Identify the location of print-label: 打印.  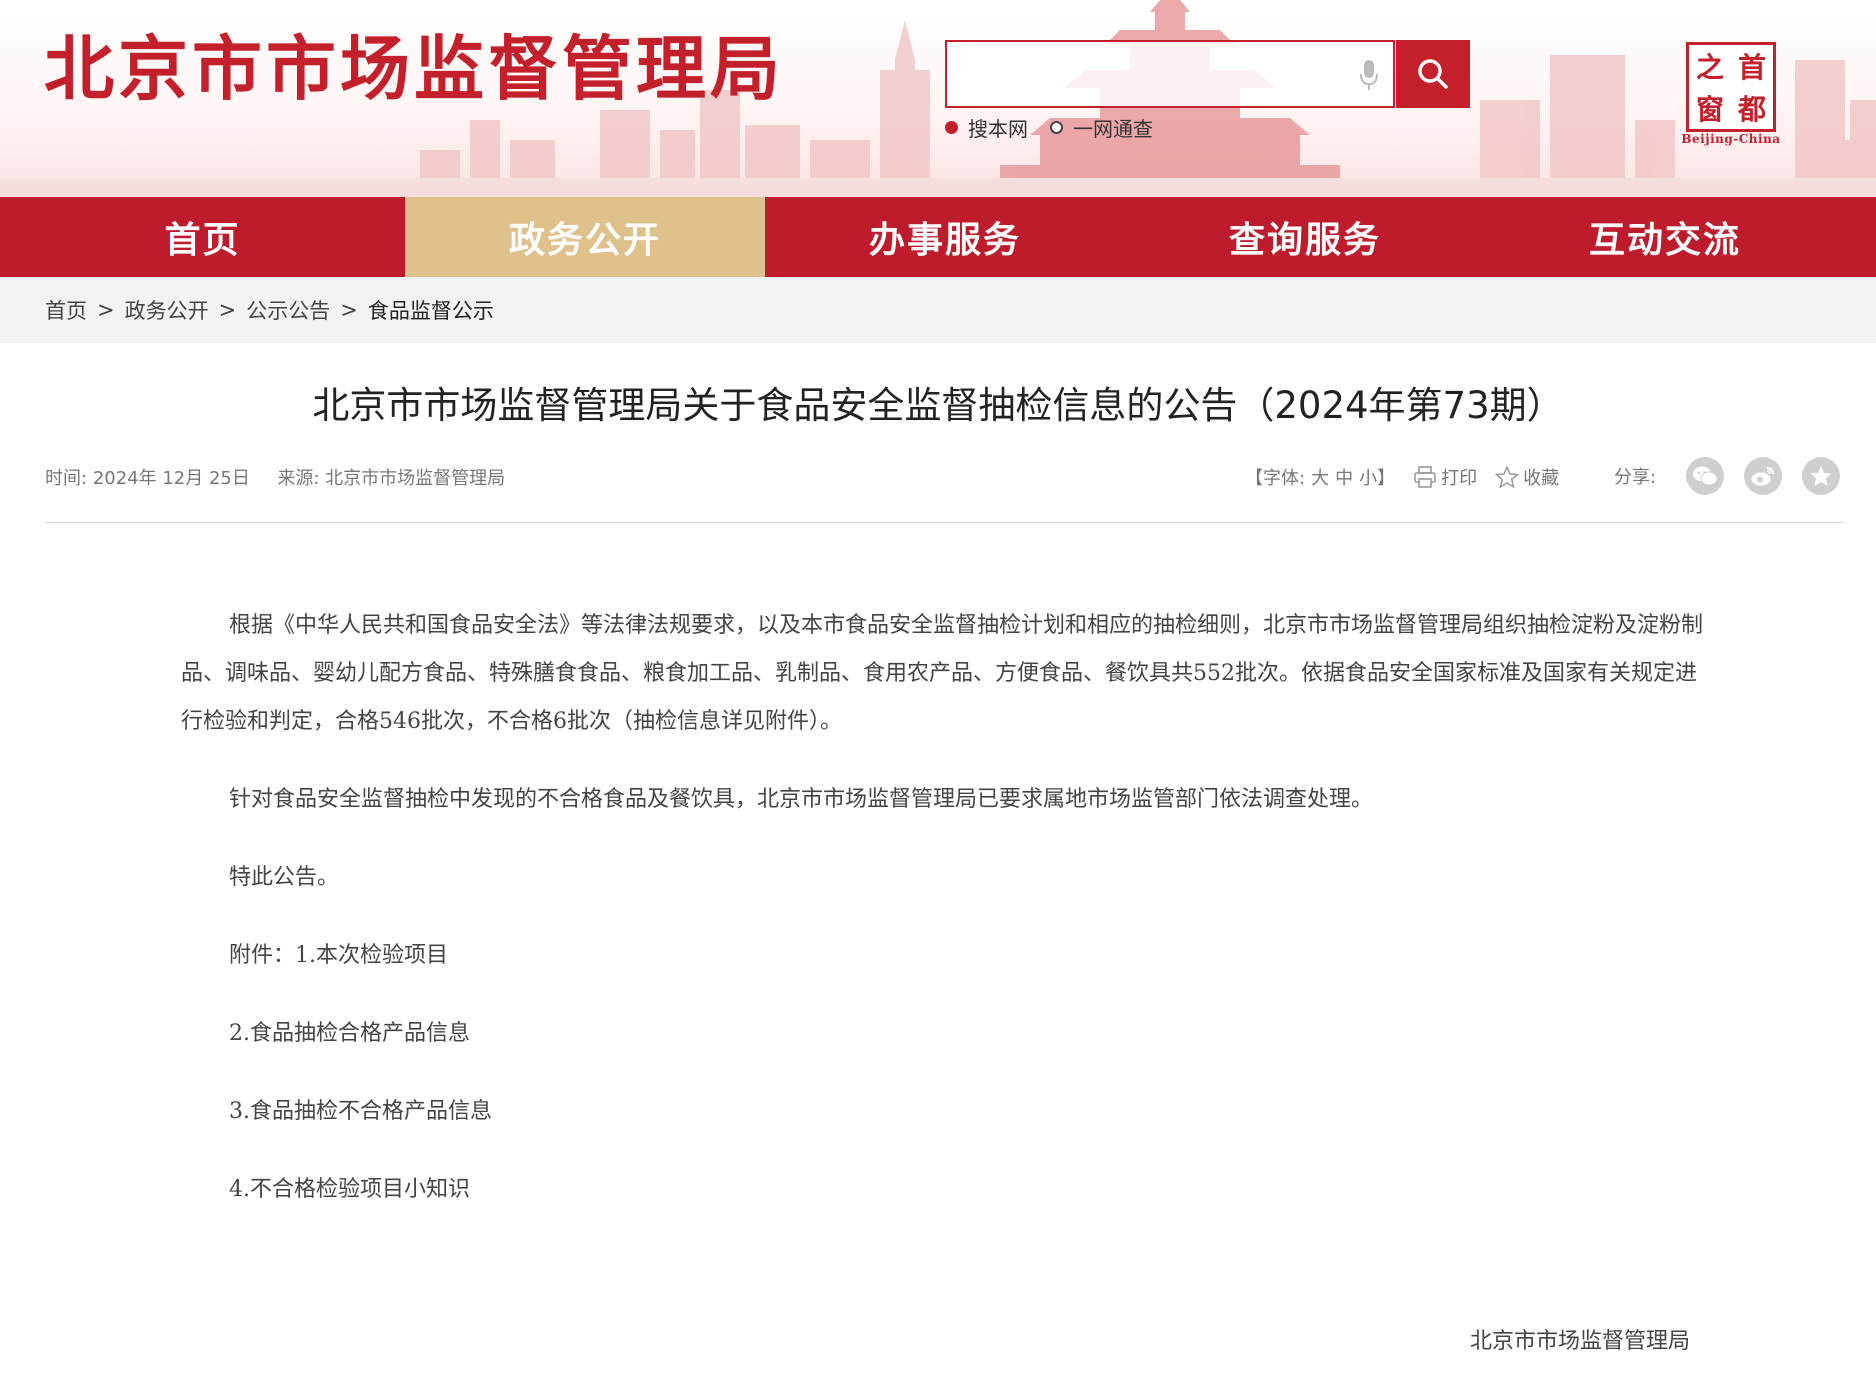
(1459, 478).